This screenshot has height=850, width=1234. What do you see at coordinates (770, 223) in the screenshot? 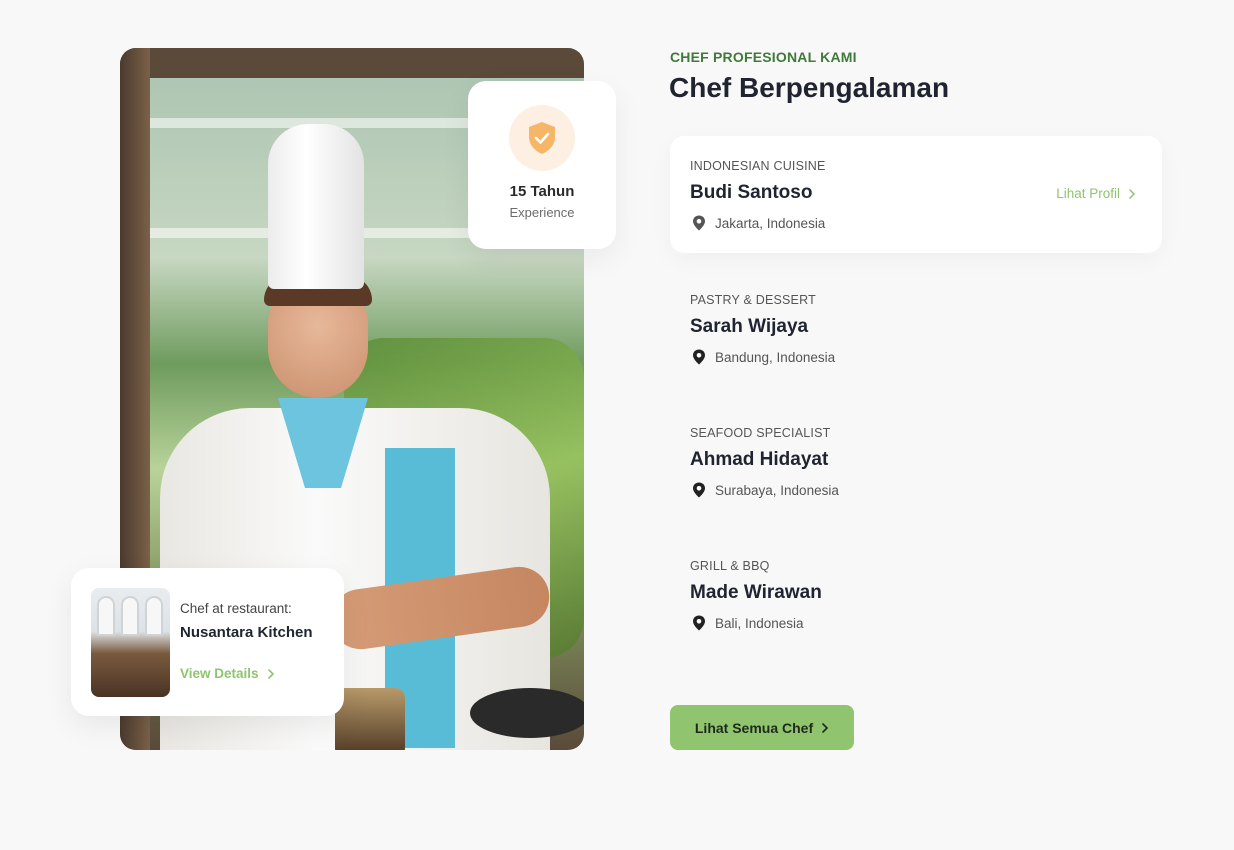
I see `chef-location-label: Jakarta, Indonesia` at bounding box center [770, 223].